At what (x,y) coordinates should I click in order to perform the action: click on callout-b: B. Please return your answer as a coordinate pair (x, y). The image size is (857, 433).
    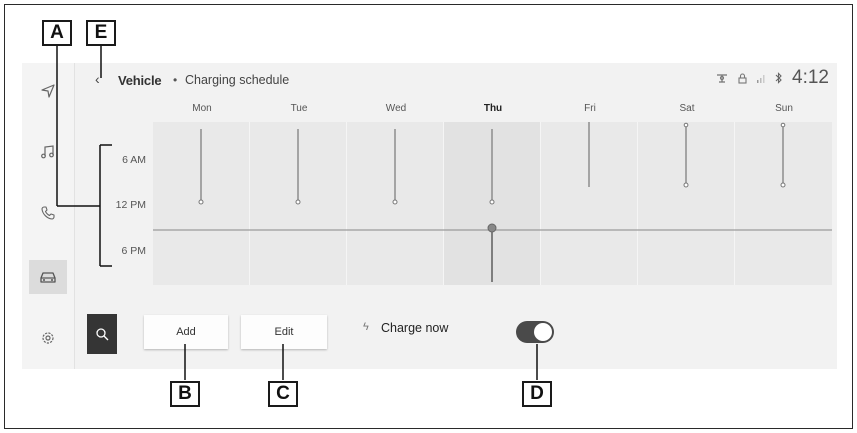
    Looking at the image, I should click on (185, 394).